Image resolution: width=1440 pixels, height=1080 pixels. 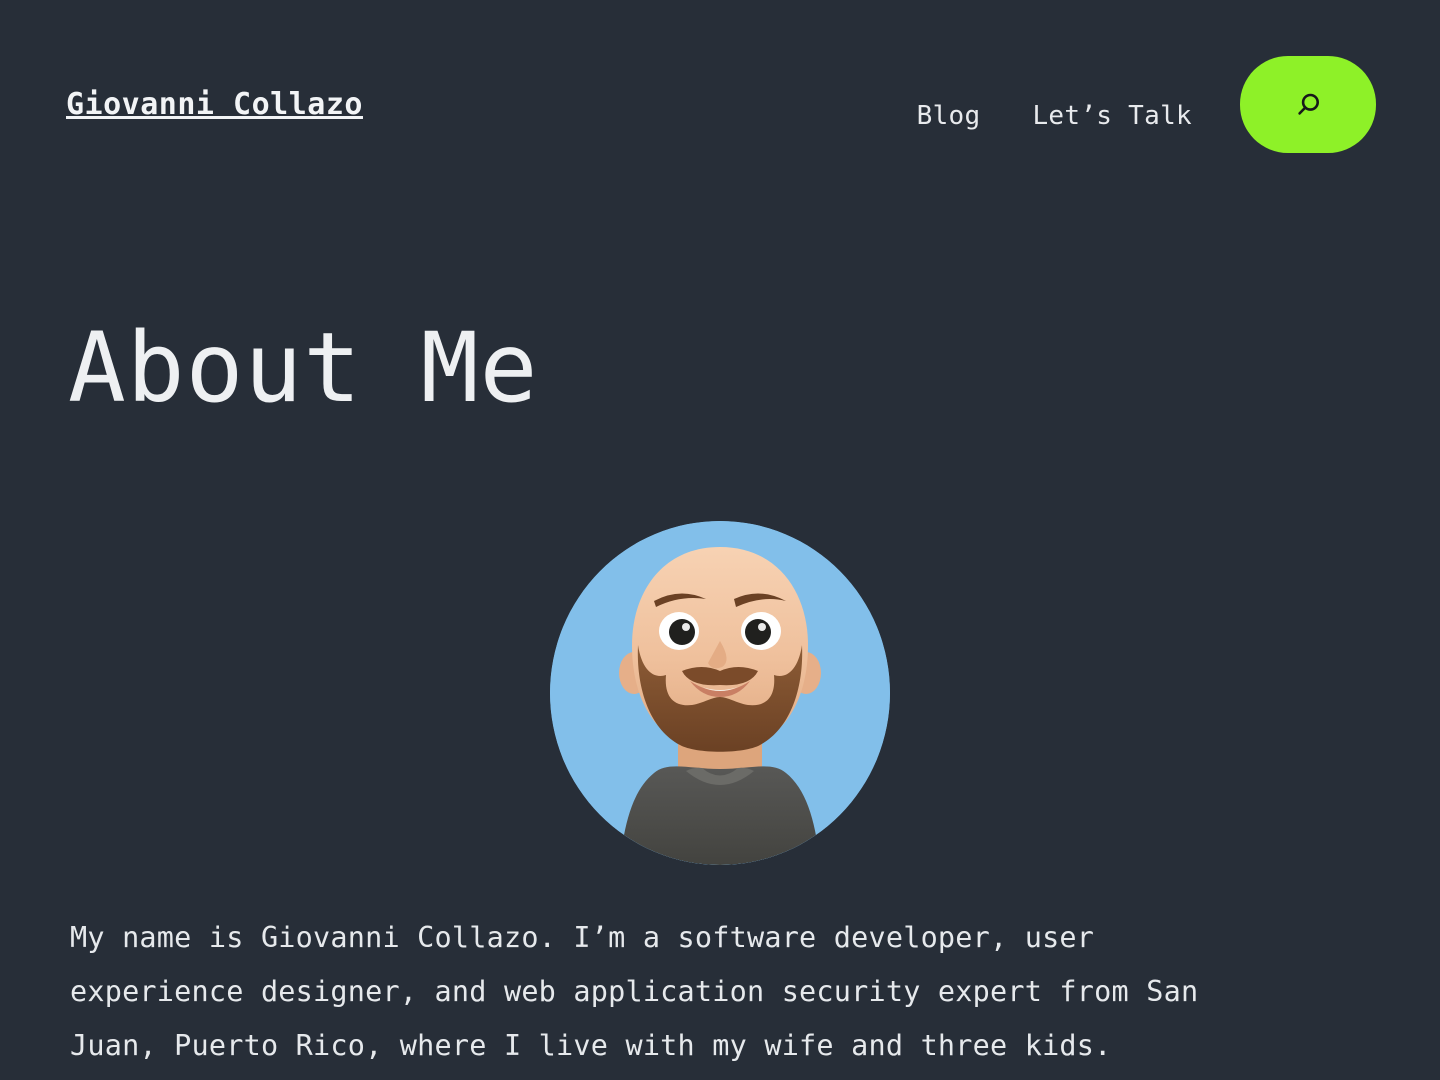 I want to click on memoji-avatar, so click(x=720, y=693).